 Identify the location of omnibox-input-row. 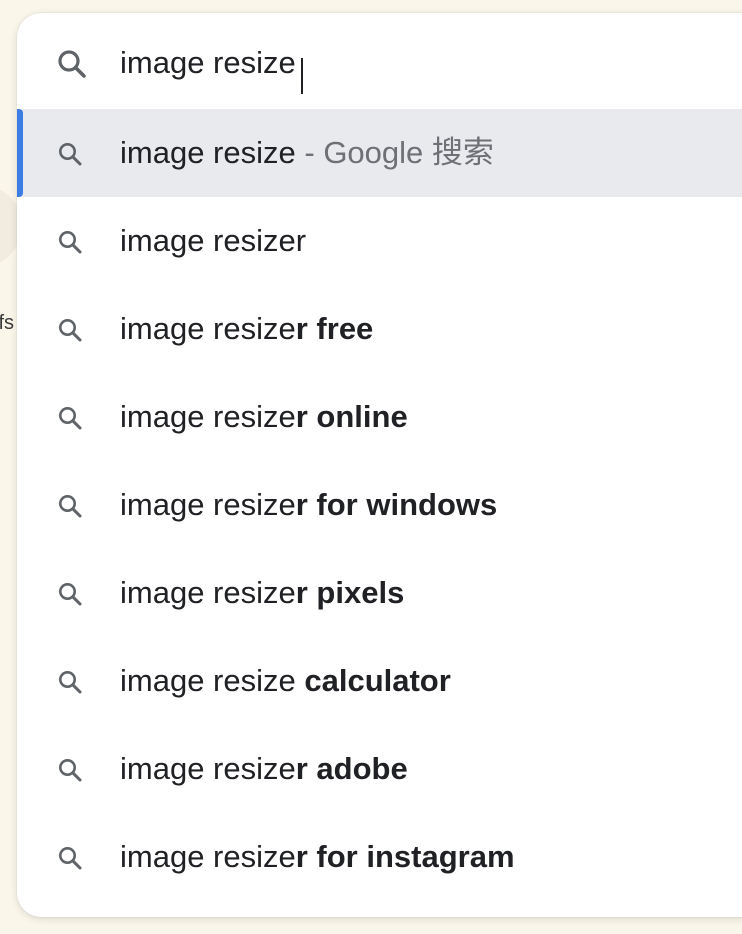
(379, 61).